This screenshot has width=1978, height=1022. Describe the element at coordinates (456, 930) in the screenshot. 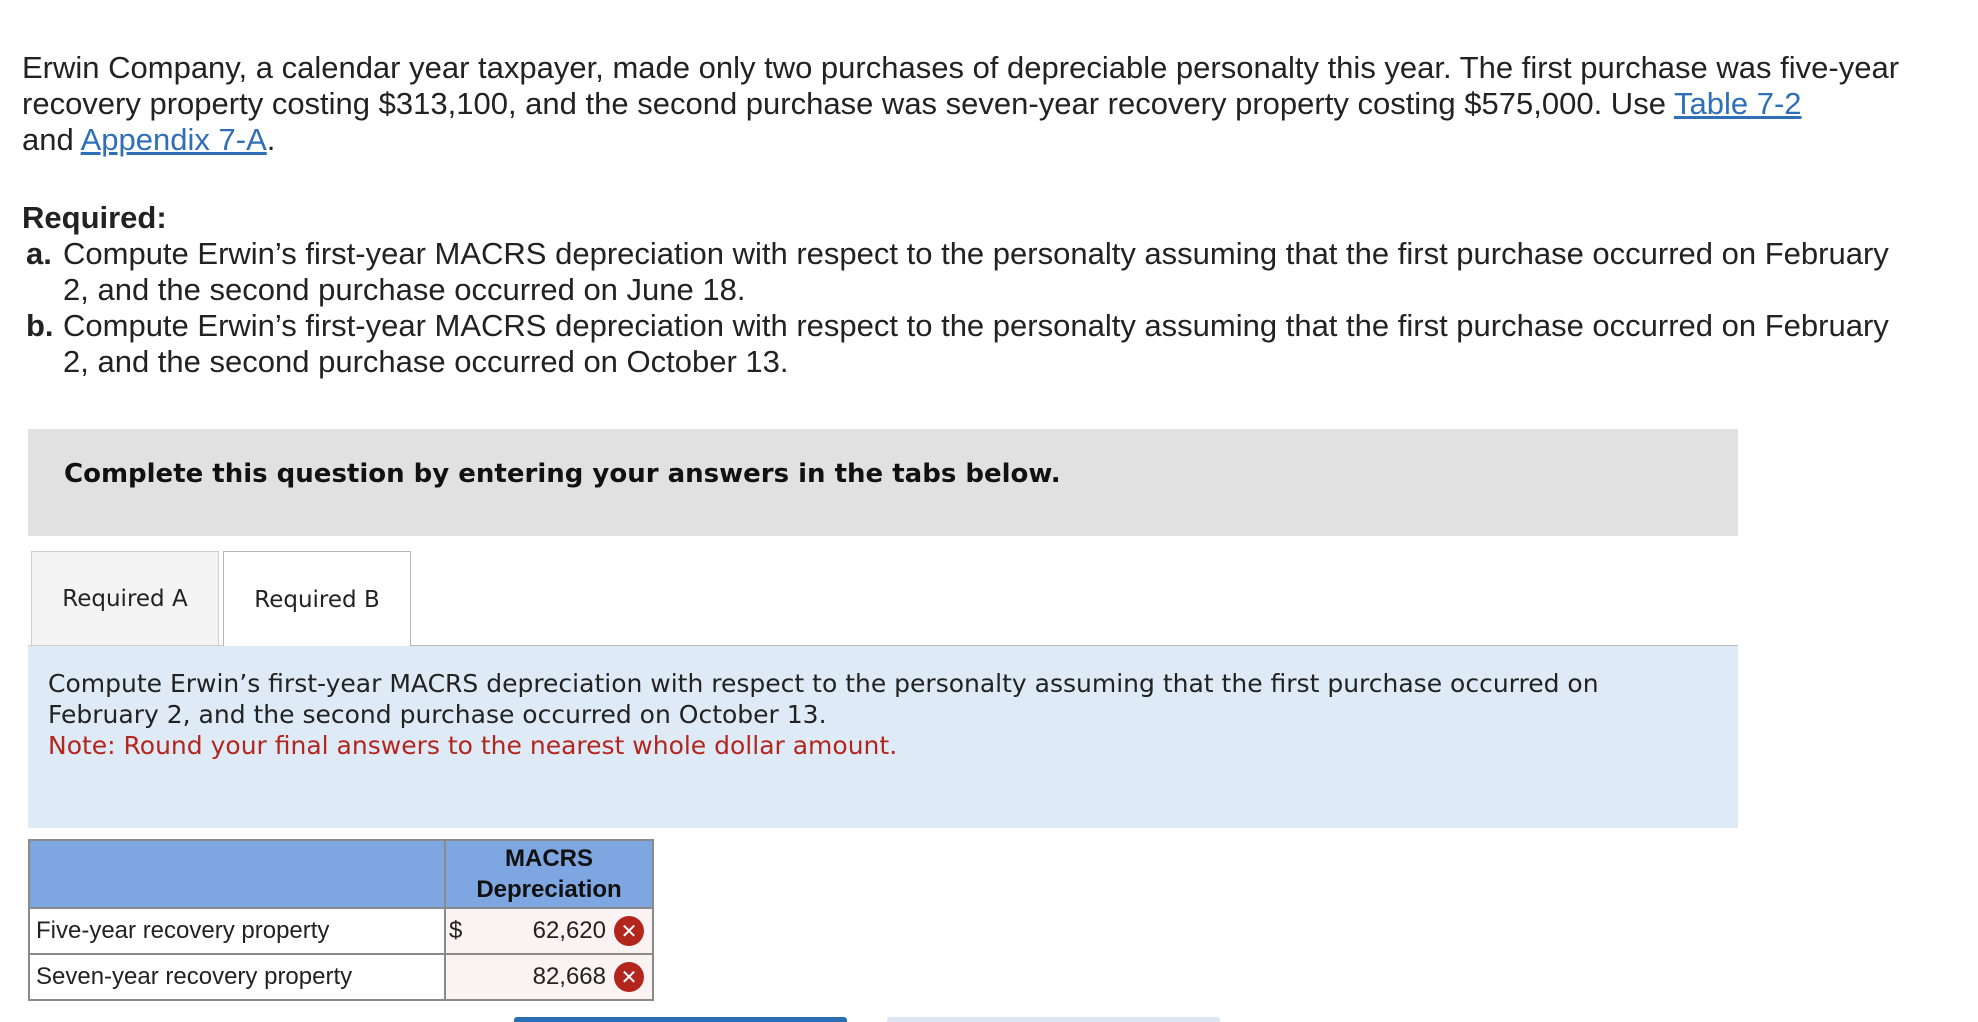

I see `currency-symbol: $` at that location.